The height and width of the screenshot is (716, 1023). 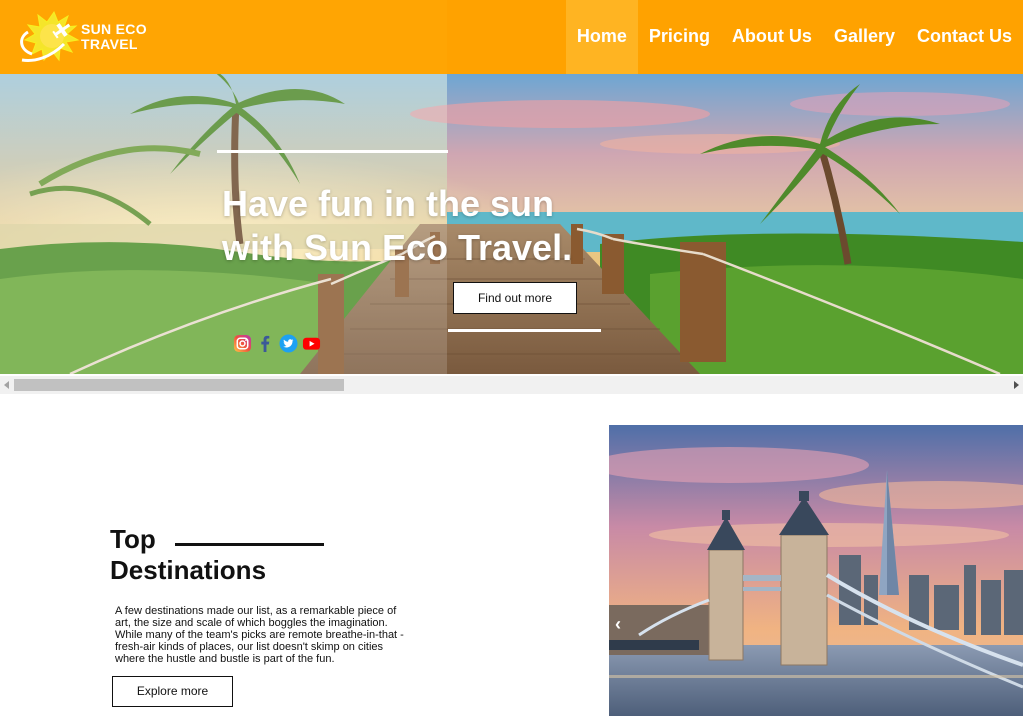 What do you see at coordinates (288, 343) in the screenshot?
I see `twitter-icon` at bounding box center [288, 343].